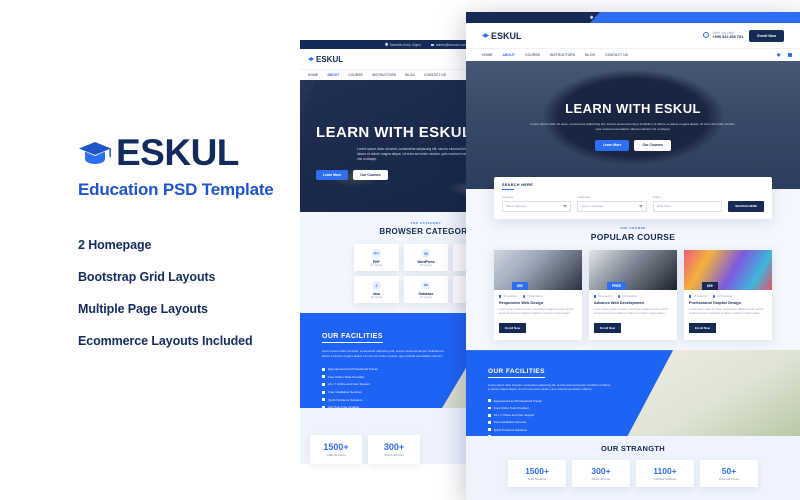 The height and width of the screenshot is (500, 800). Describe the element at coordinates (710, 286) in the screenshot. I see `course-price-badge: $99` at that location.